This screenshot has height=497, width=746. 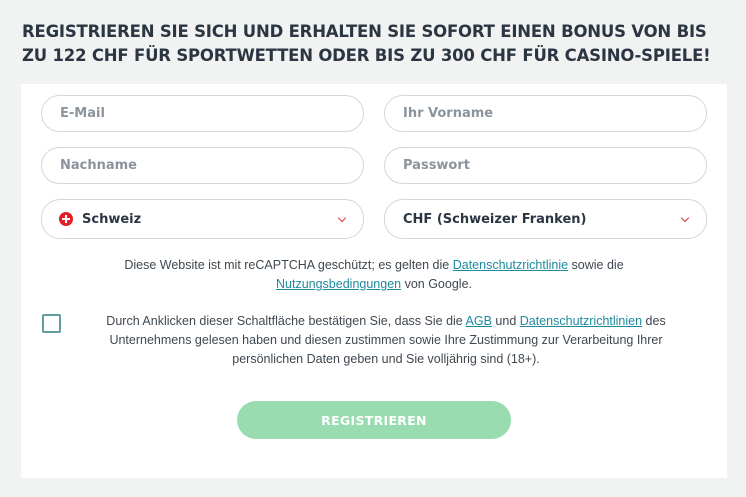 What do you see at coordinates (510, 265) in the screenshot?
I see `google-privacy-link: Datenschutzrichtlinie` at bounding box center [510, 265].